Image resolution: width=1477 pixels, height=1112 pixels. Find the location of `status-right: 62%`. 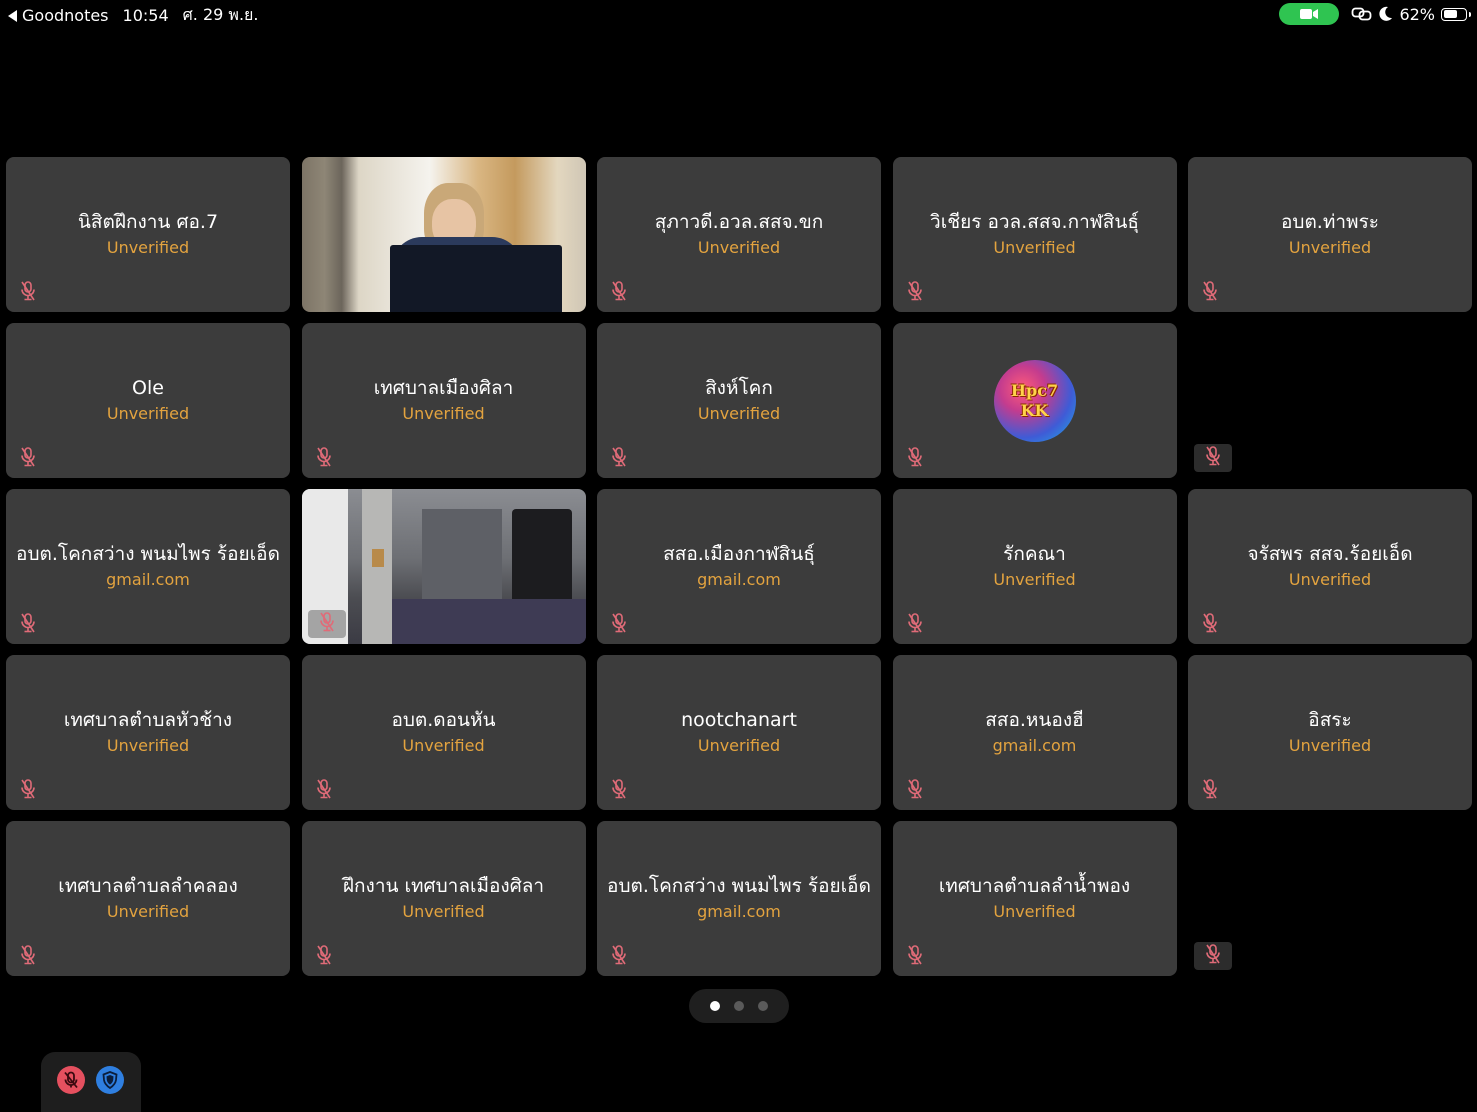

status-right: 62% is located at coordinates (1375, 14).